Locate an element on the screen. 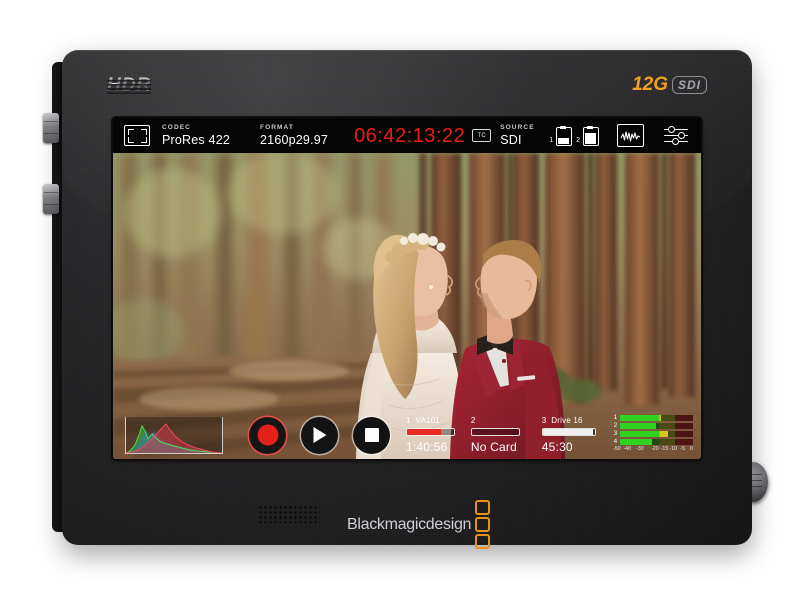 The image size is (800, 600). audio-scale-tick: -5 is located at coordinates (682, 449).